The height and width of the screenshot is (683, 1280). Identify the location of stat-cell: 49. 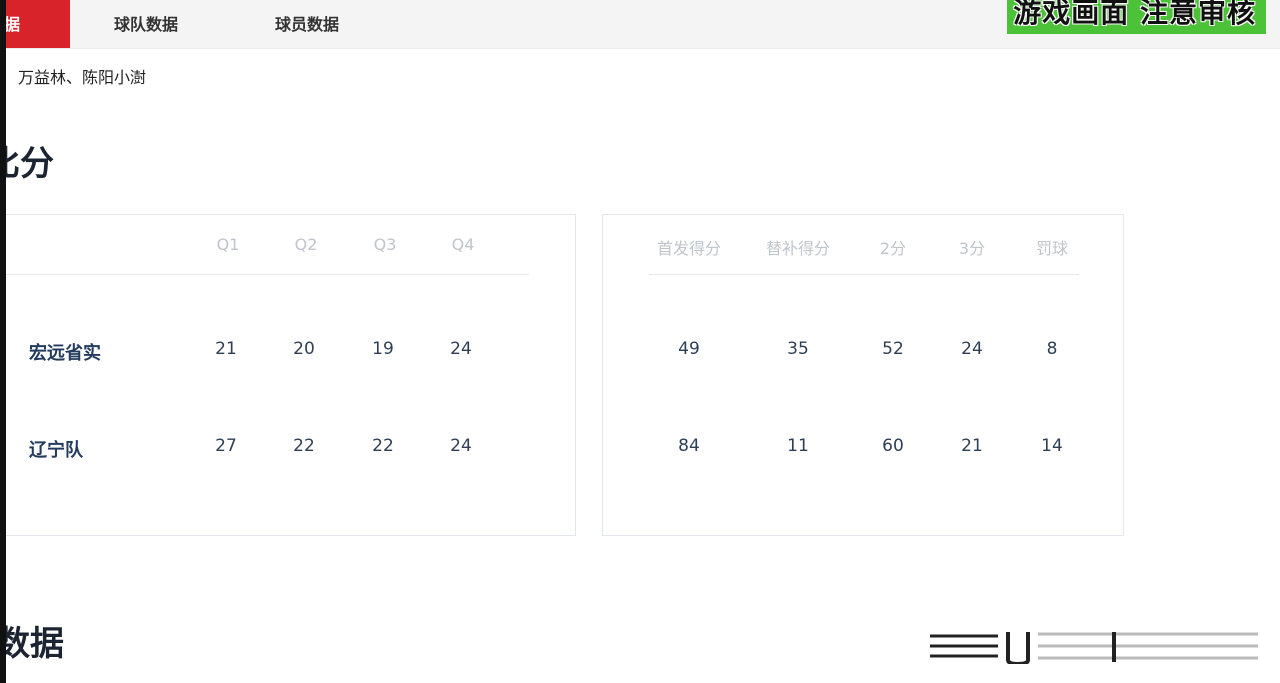
(689, 349).